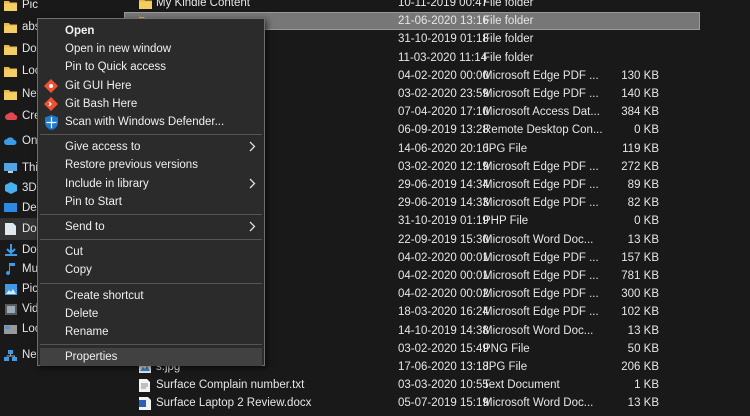  I want to click on sidebar-item-creat: Creat, so click(19, 116).